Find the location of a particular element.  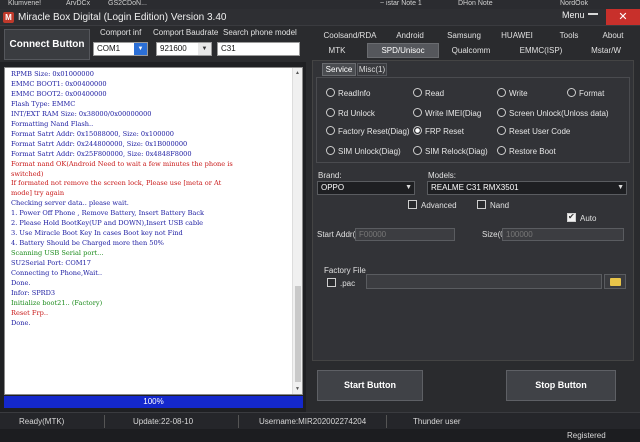

radio-readinfo: ReadInfo is located at coordinates (348, 93).